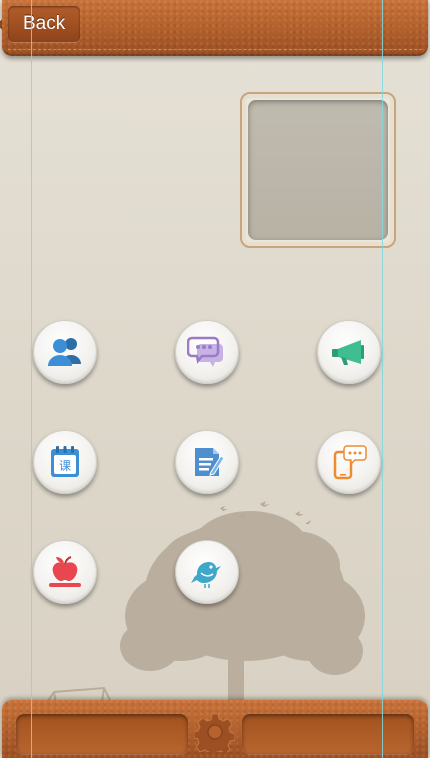  I want to click on chat-button, so click(207, 352).